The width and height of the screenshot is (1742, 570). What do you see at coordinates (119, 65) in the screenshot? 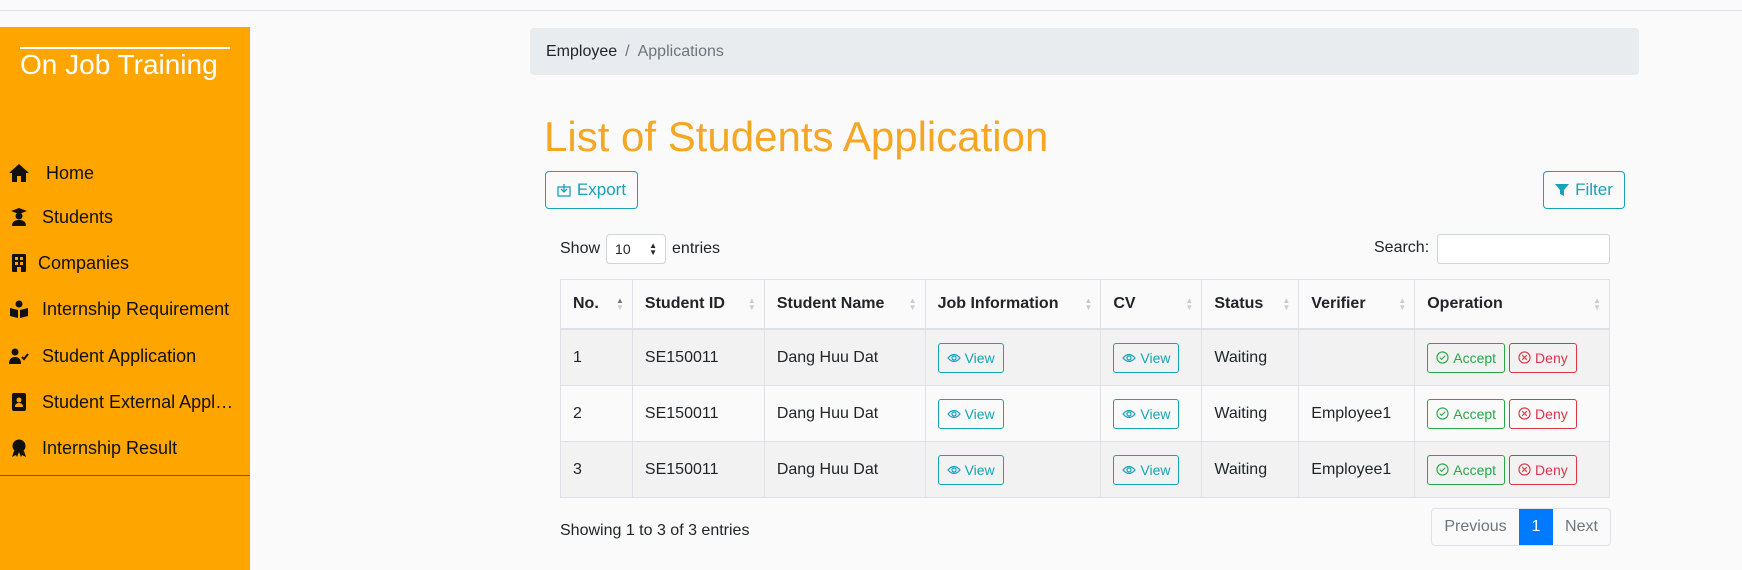
I see `brand-title: On Job Training` at bounding box center [119, 65].